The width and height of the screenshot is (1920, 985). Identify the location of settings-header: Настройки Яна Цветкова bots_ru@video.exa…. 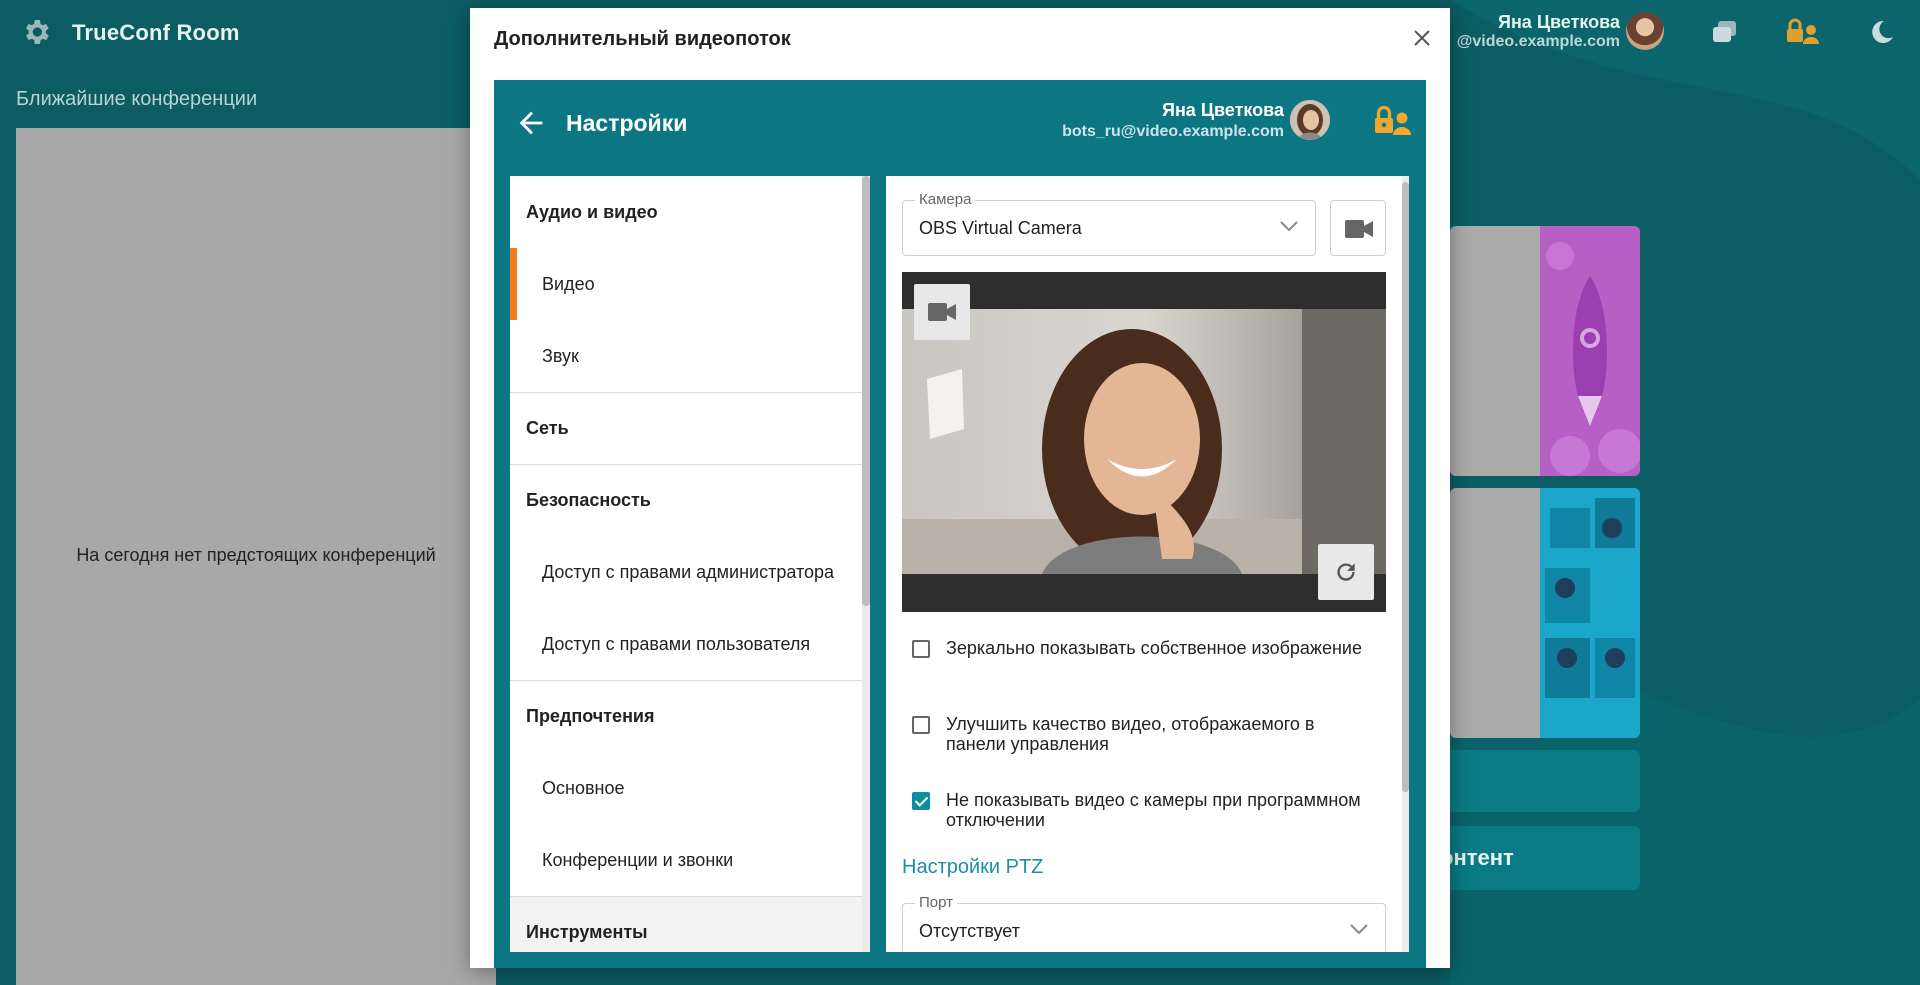
(960, 128).